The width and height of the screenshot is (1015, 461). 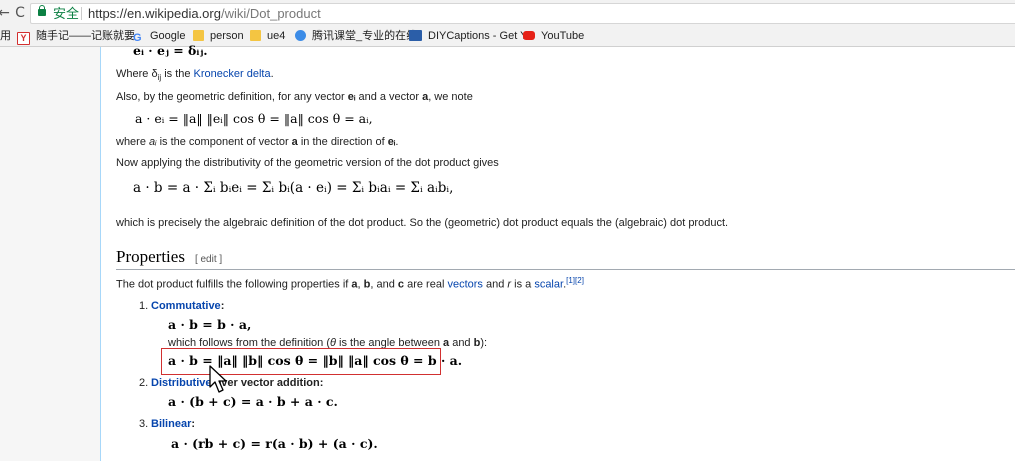 What do you see at coordinates (301, 361) in the screenshot?
I see `highlight-box` at bounding box center [301, 361].